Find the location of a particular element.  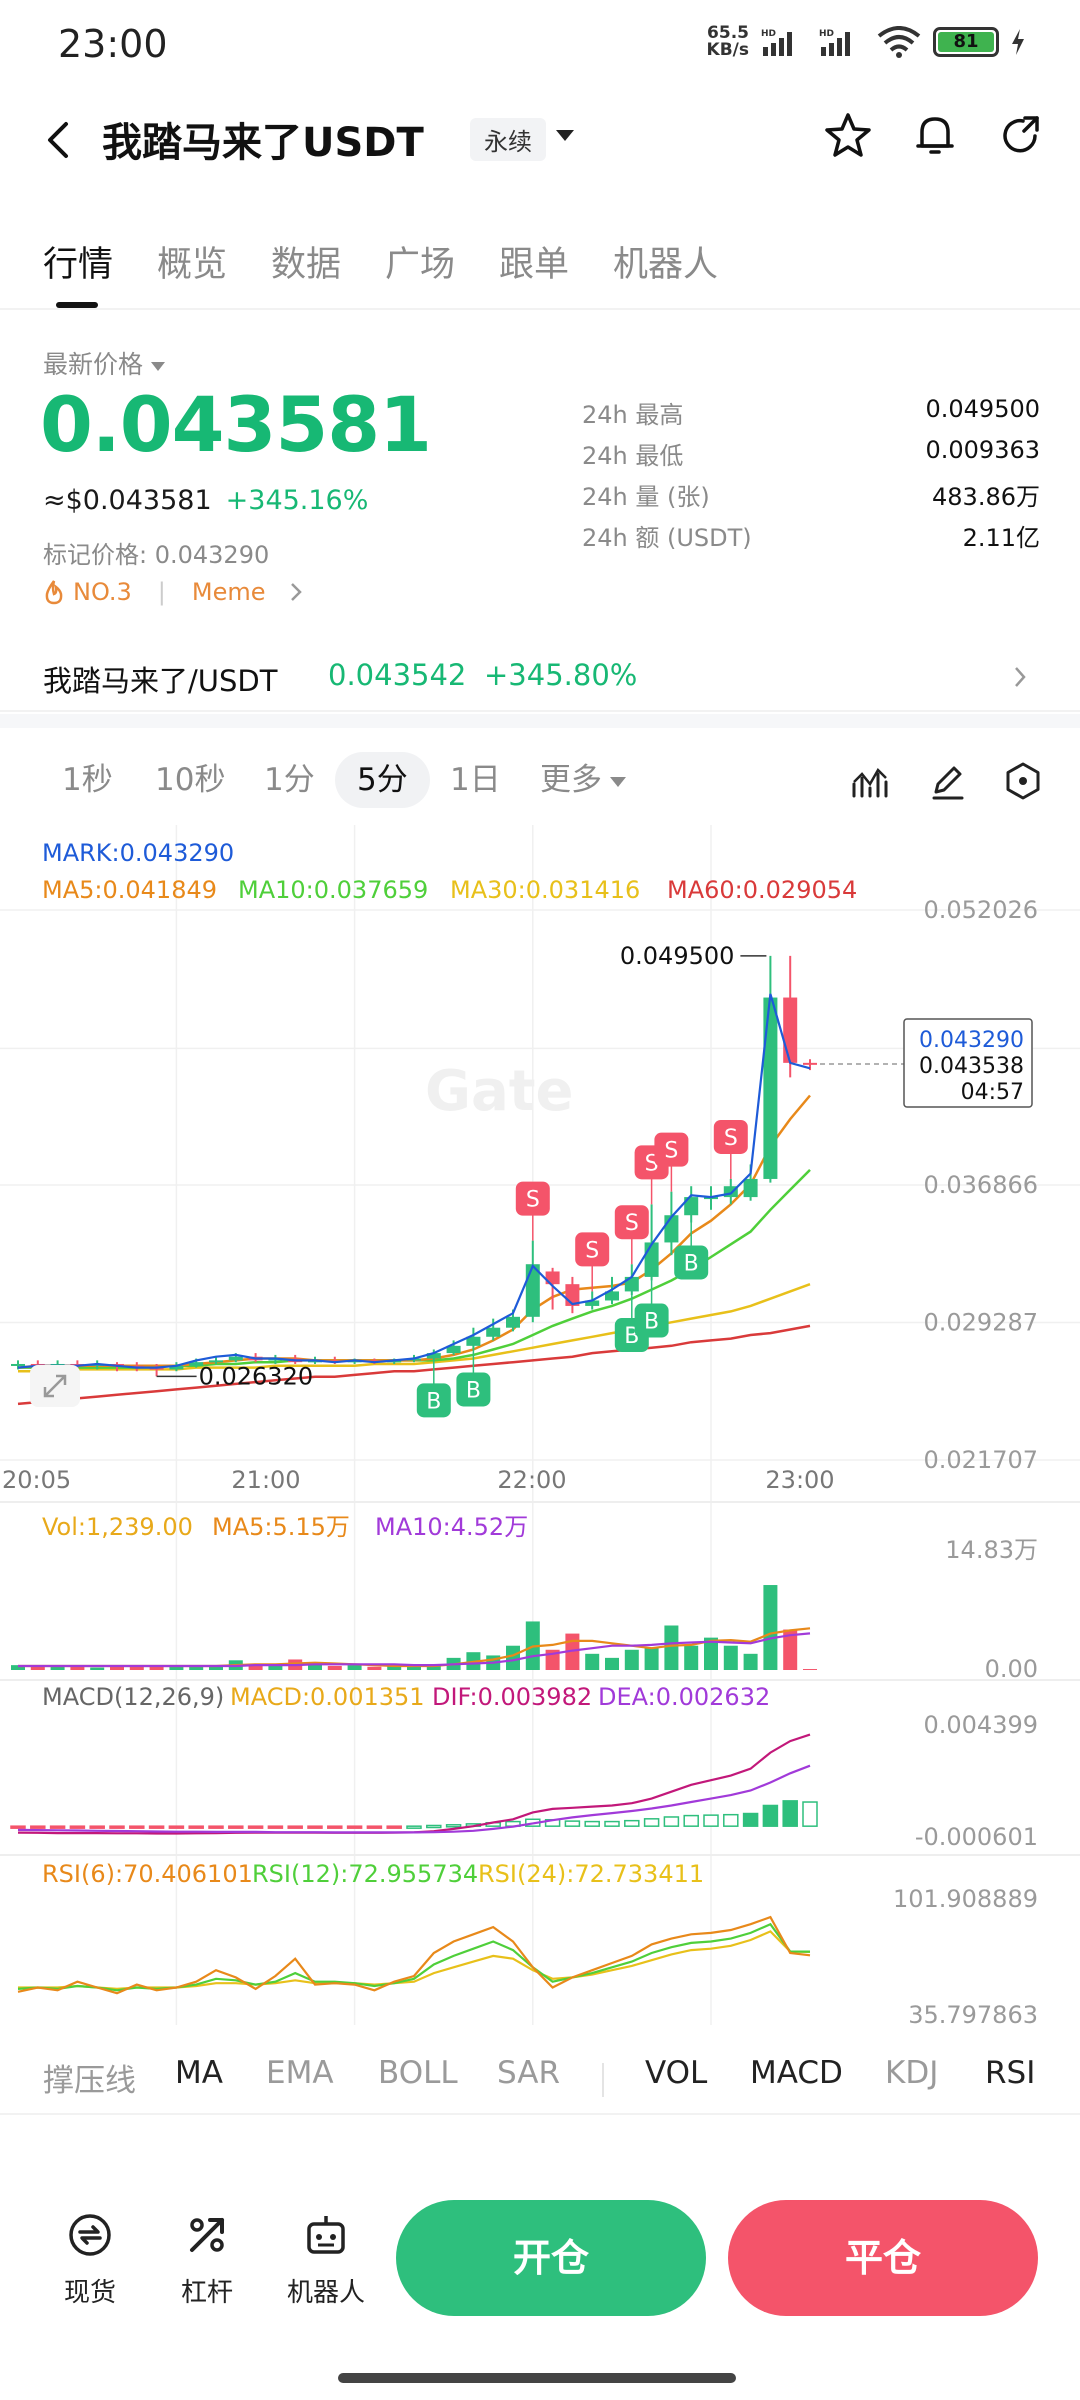

macd-axis-min: -0.000601 is located at coordinates (976, 1837).